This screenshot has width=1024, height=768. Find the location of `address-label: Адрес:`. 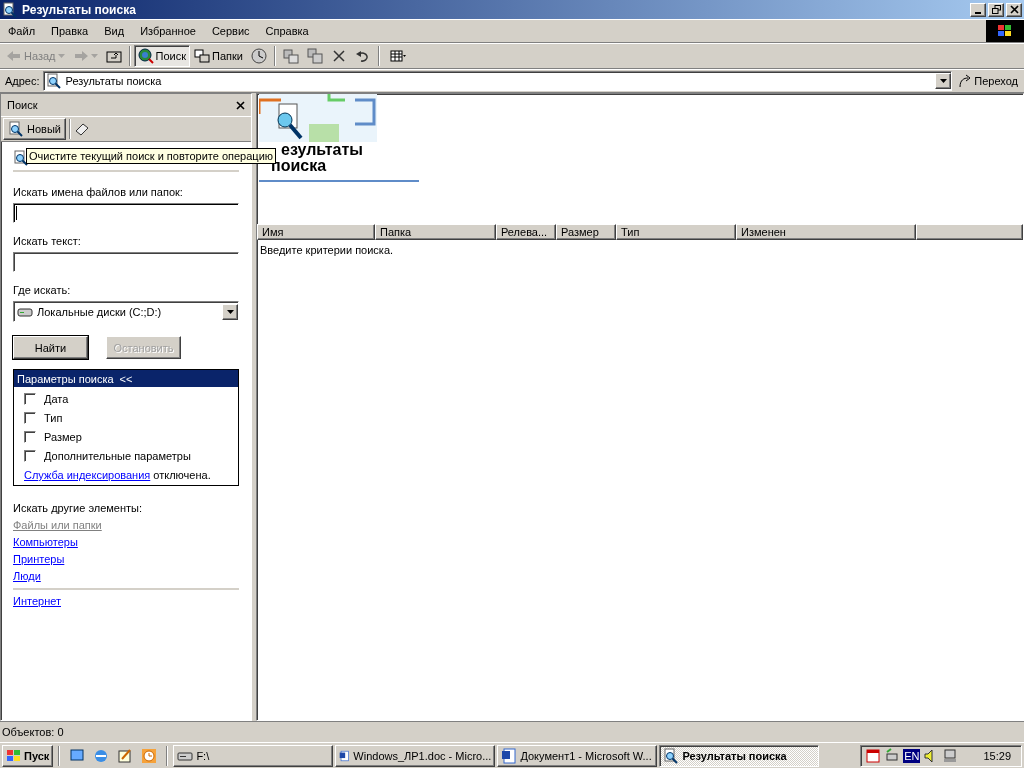

address-label: Адрес: is located at coordinates (22, 81).